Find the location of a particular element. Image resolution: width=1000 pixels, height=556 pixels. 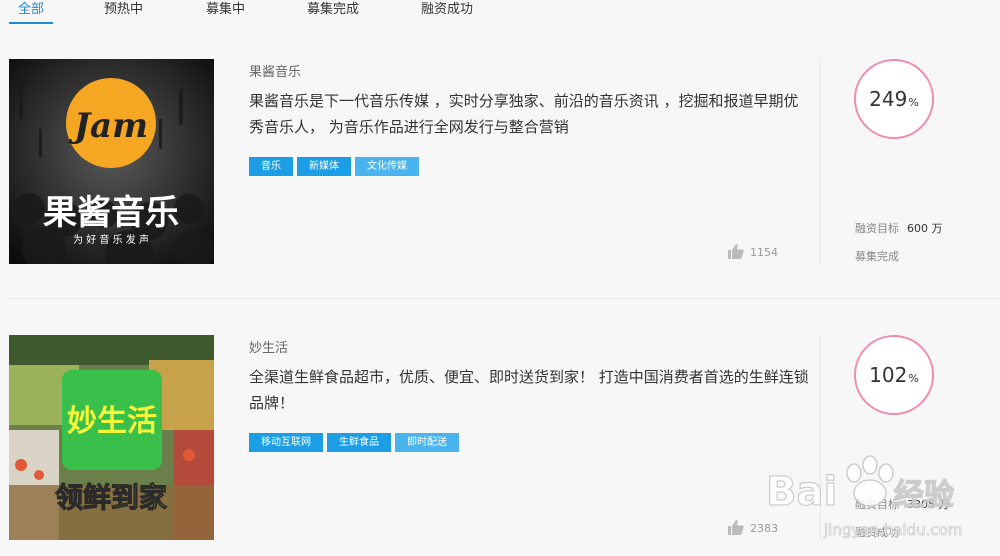

status-text: 融资成功 is located at coordinates (877, 532).